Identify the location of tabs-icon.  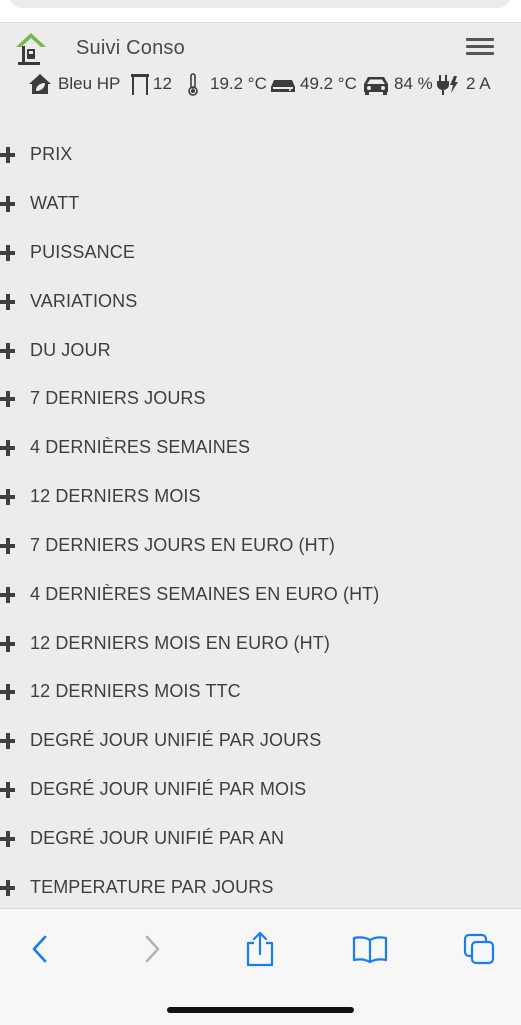
(479, 949).